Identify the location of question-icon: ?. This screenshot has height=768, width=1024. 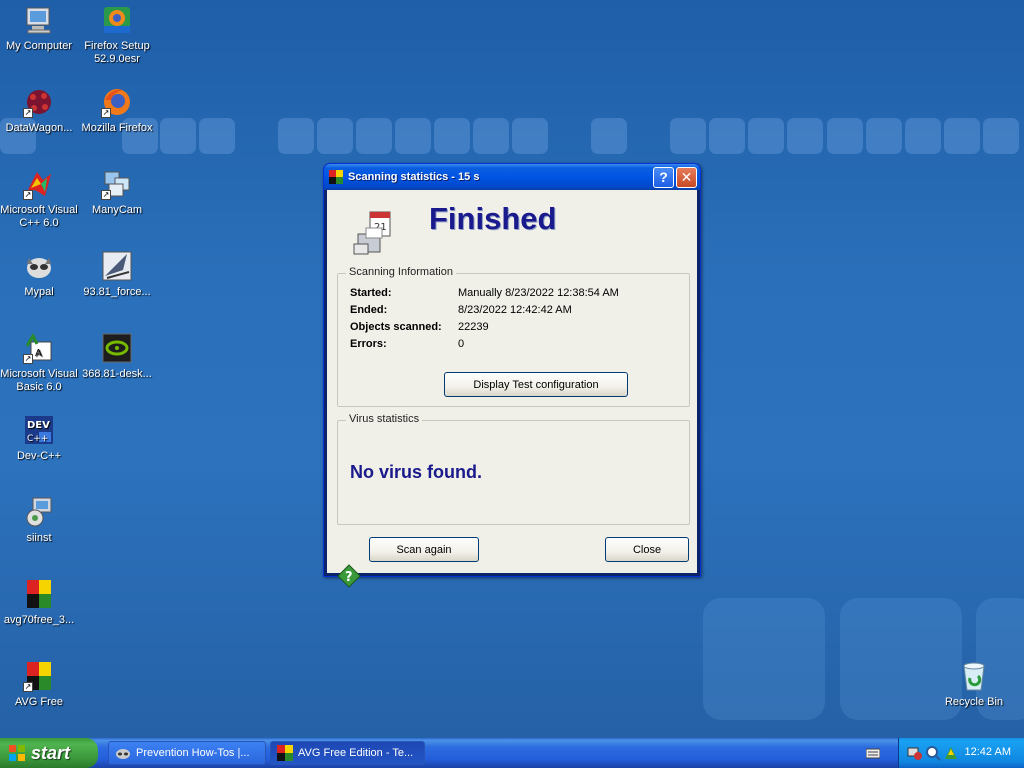
(663, 177).